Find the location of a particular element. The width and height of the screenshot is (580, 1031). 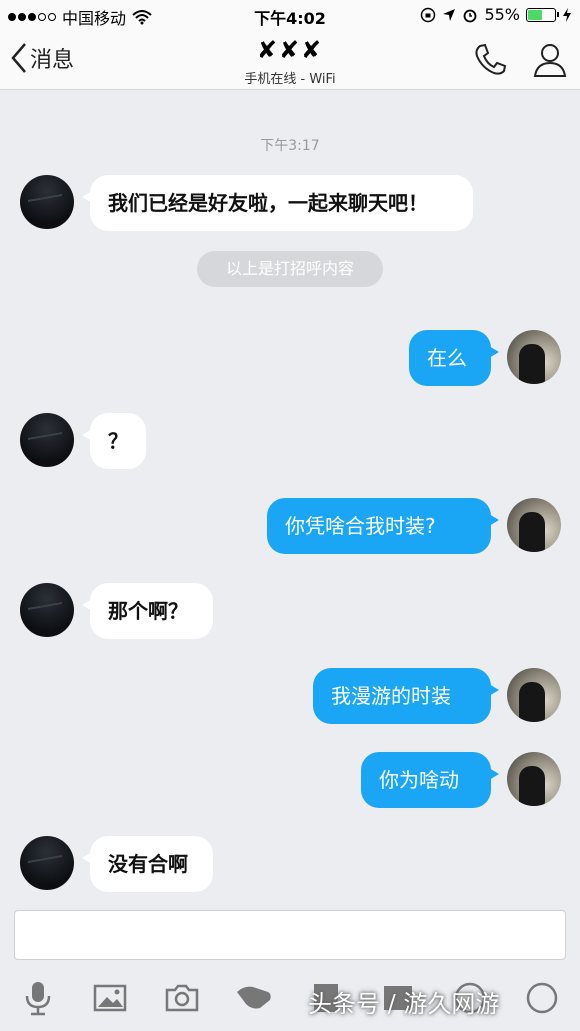

outgoing-message: 你凭啥合我时装? is located at coordinates (383, 526).